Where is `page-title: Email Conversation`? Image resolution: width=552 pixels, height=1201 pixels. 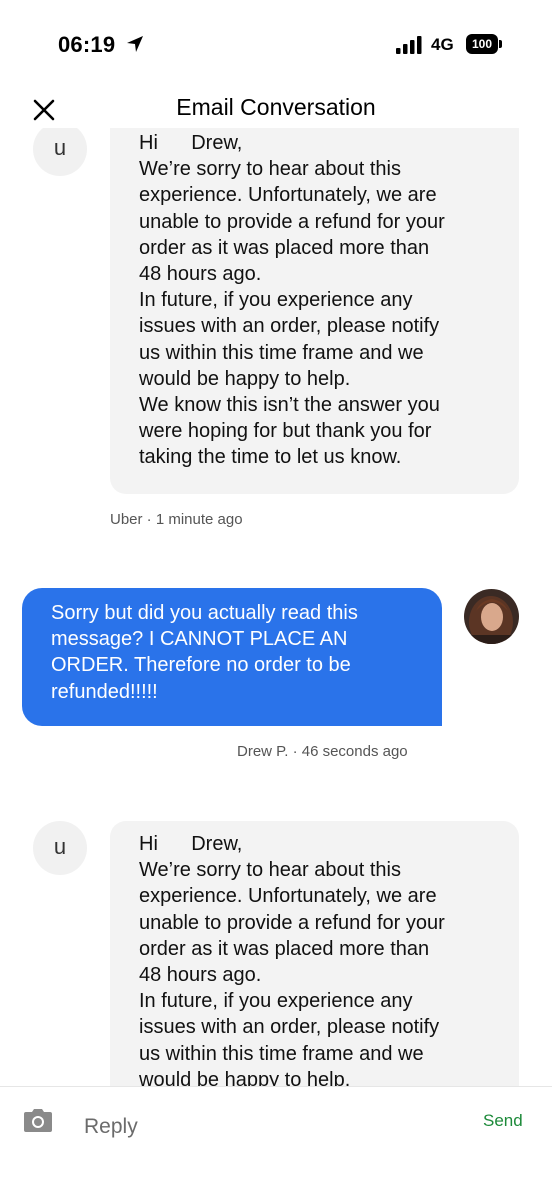
page-title: Email Conversation is located at coordinates (276, 107).